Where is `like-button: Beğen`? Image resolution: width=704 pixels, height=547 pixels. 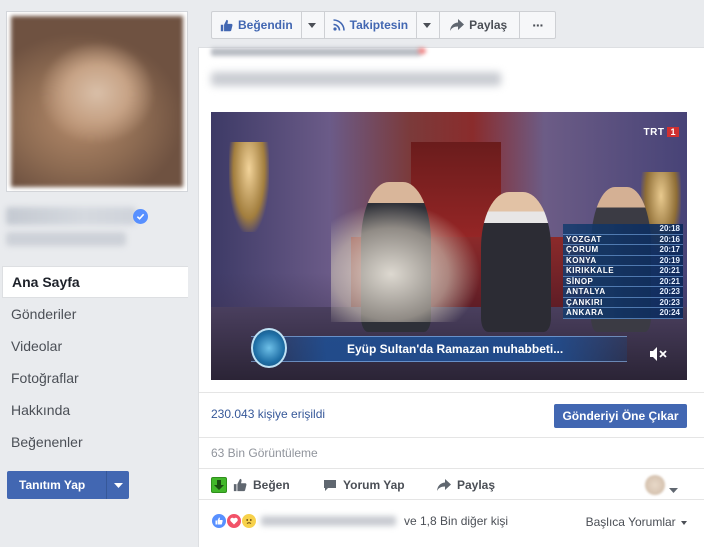
like-button: Beğen is located at coordinates (261, 485).